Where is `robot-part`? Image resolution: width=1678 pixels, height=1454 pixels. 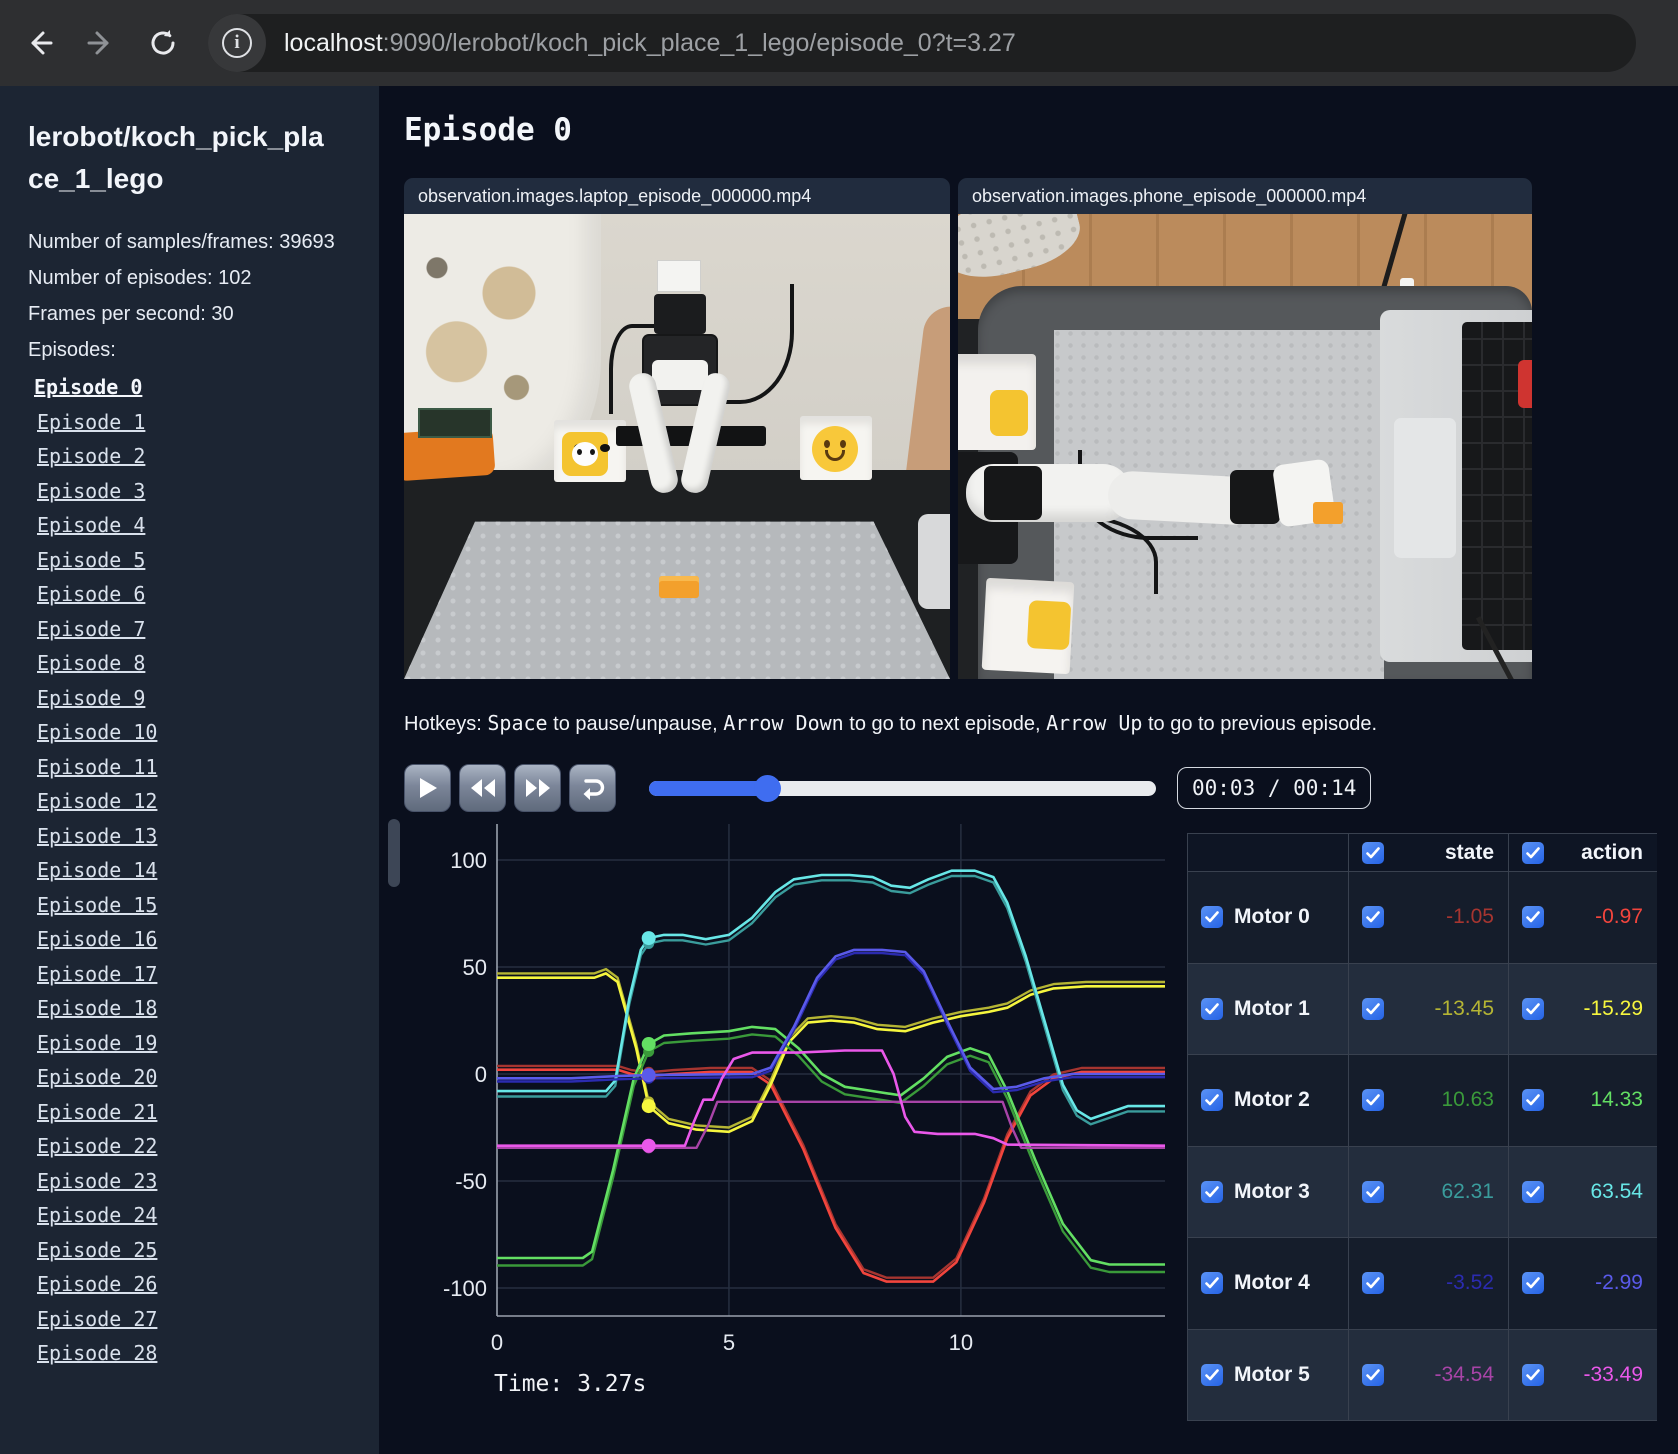
robot-part is located at coordinates (934, 561).